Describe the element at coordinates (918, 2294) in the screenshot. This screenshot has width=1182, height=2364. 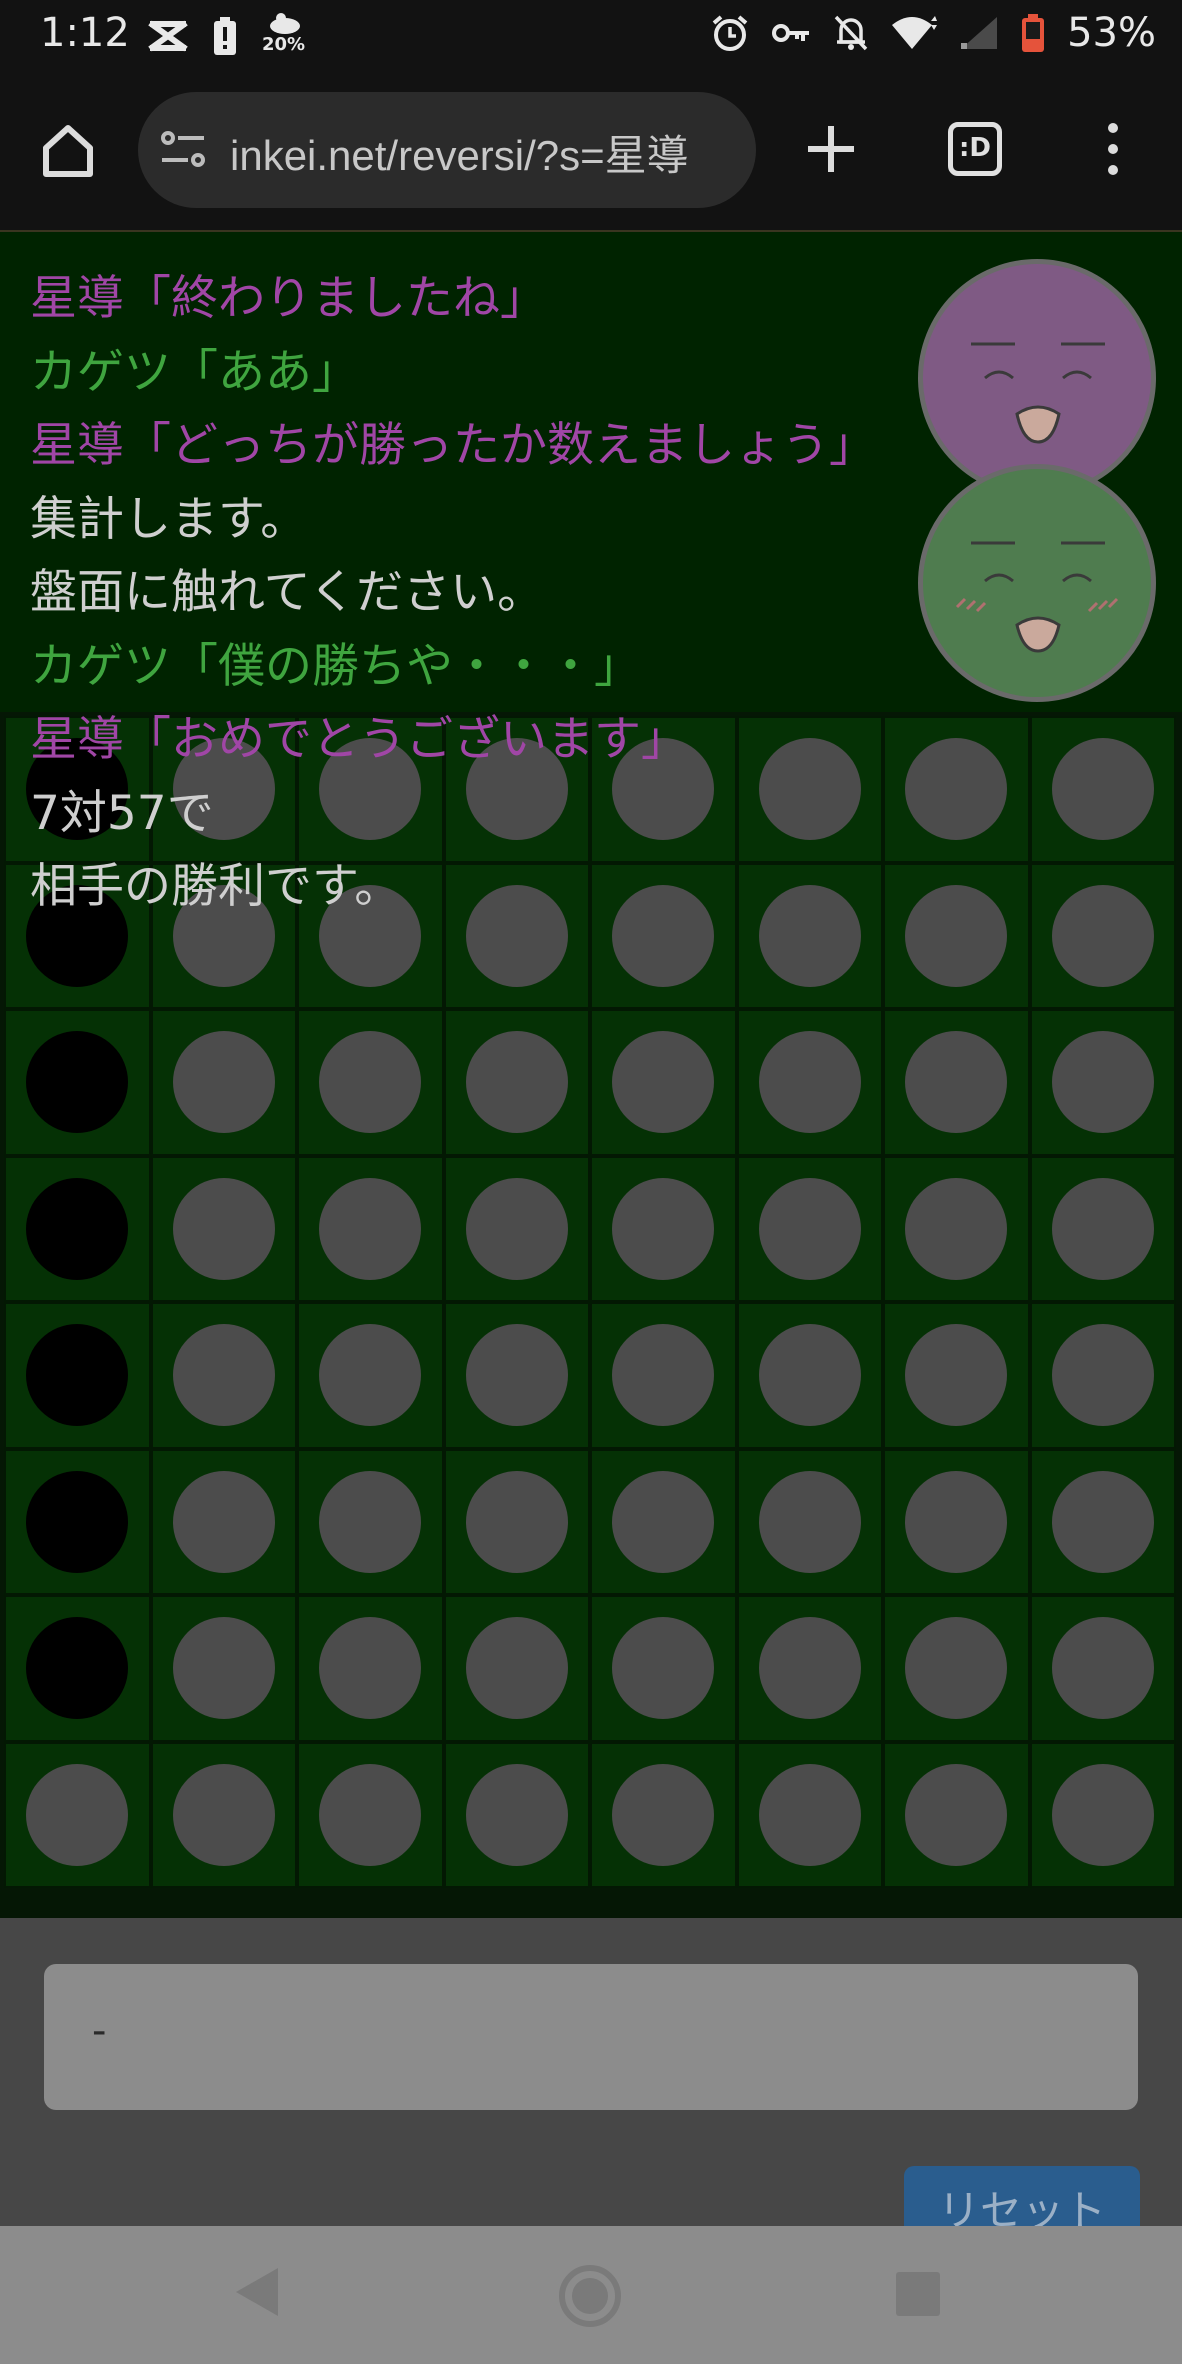
I see `recent-apps-icon` at that location.